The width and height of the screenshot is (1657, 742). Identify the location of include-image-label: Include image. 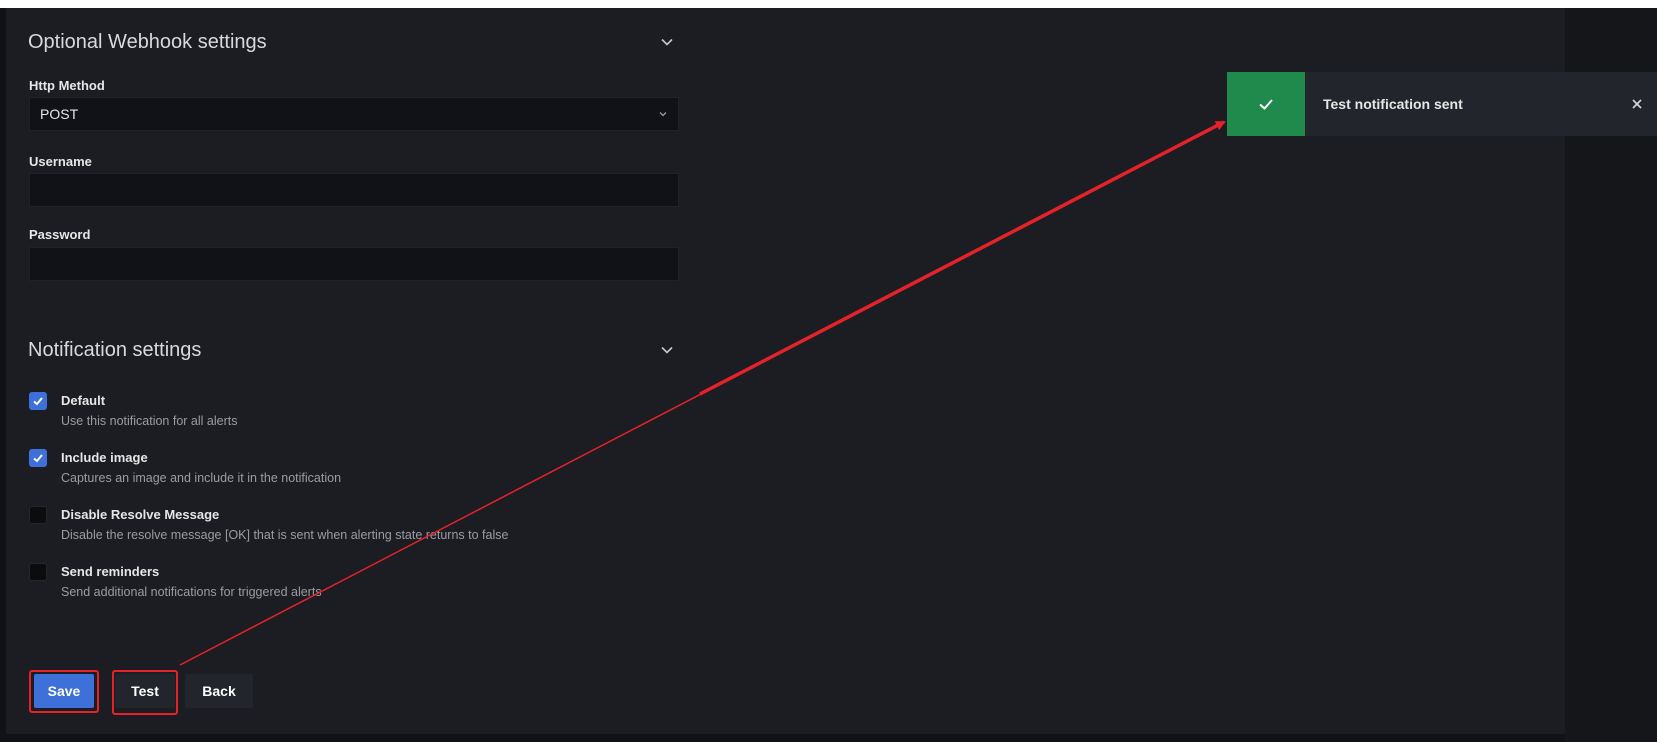
(104, 457).